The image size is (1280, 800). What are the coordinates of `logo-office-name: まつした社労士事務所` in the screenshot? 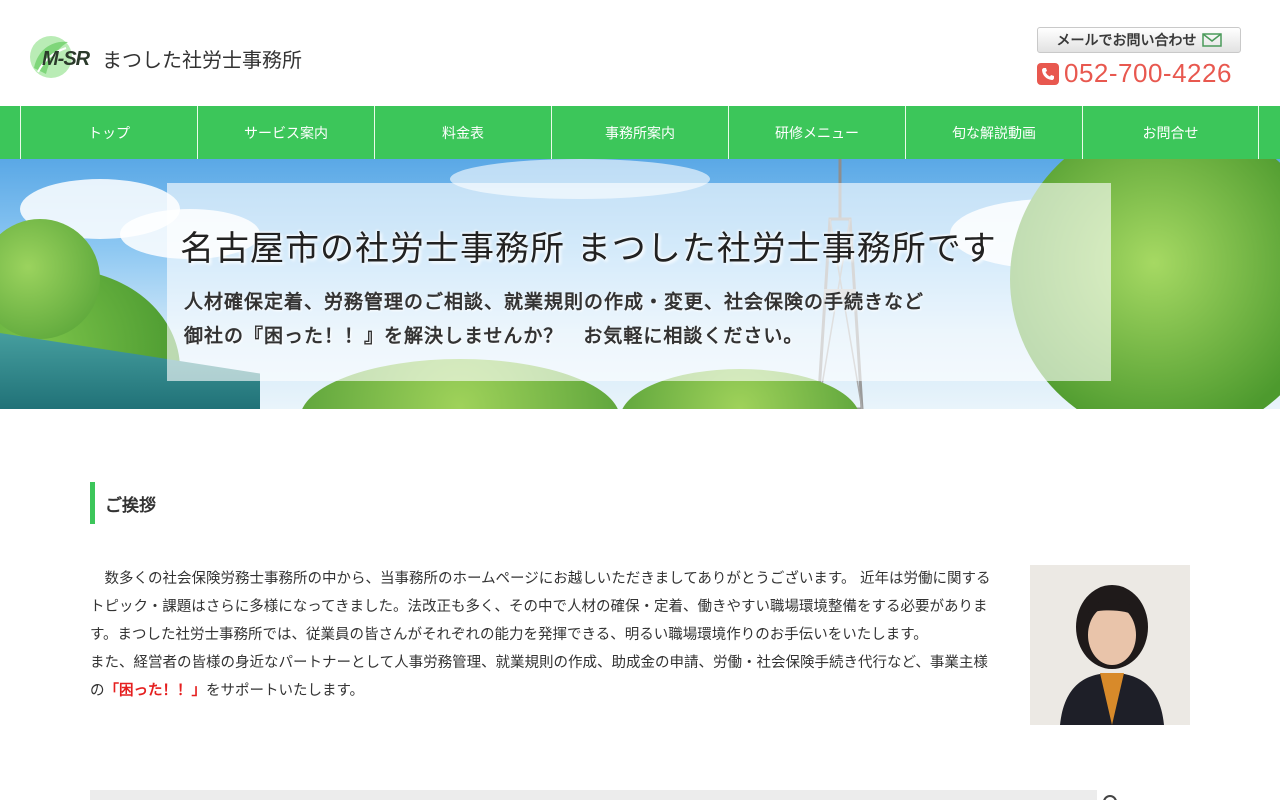 It's located at (202, 59).